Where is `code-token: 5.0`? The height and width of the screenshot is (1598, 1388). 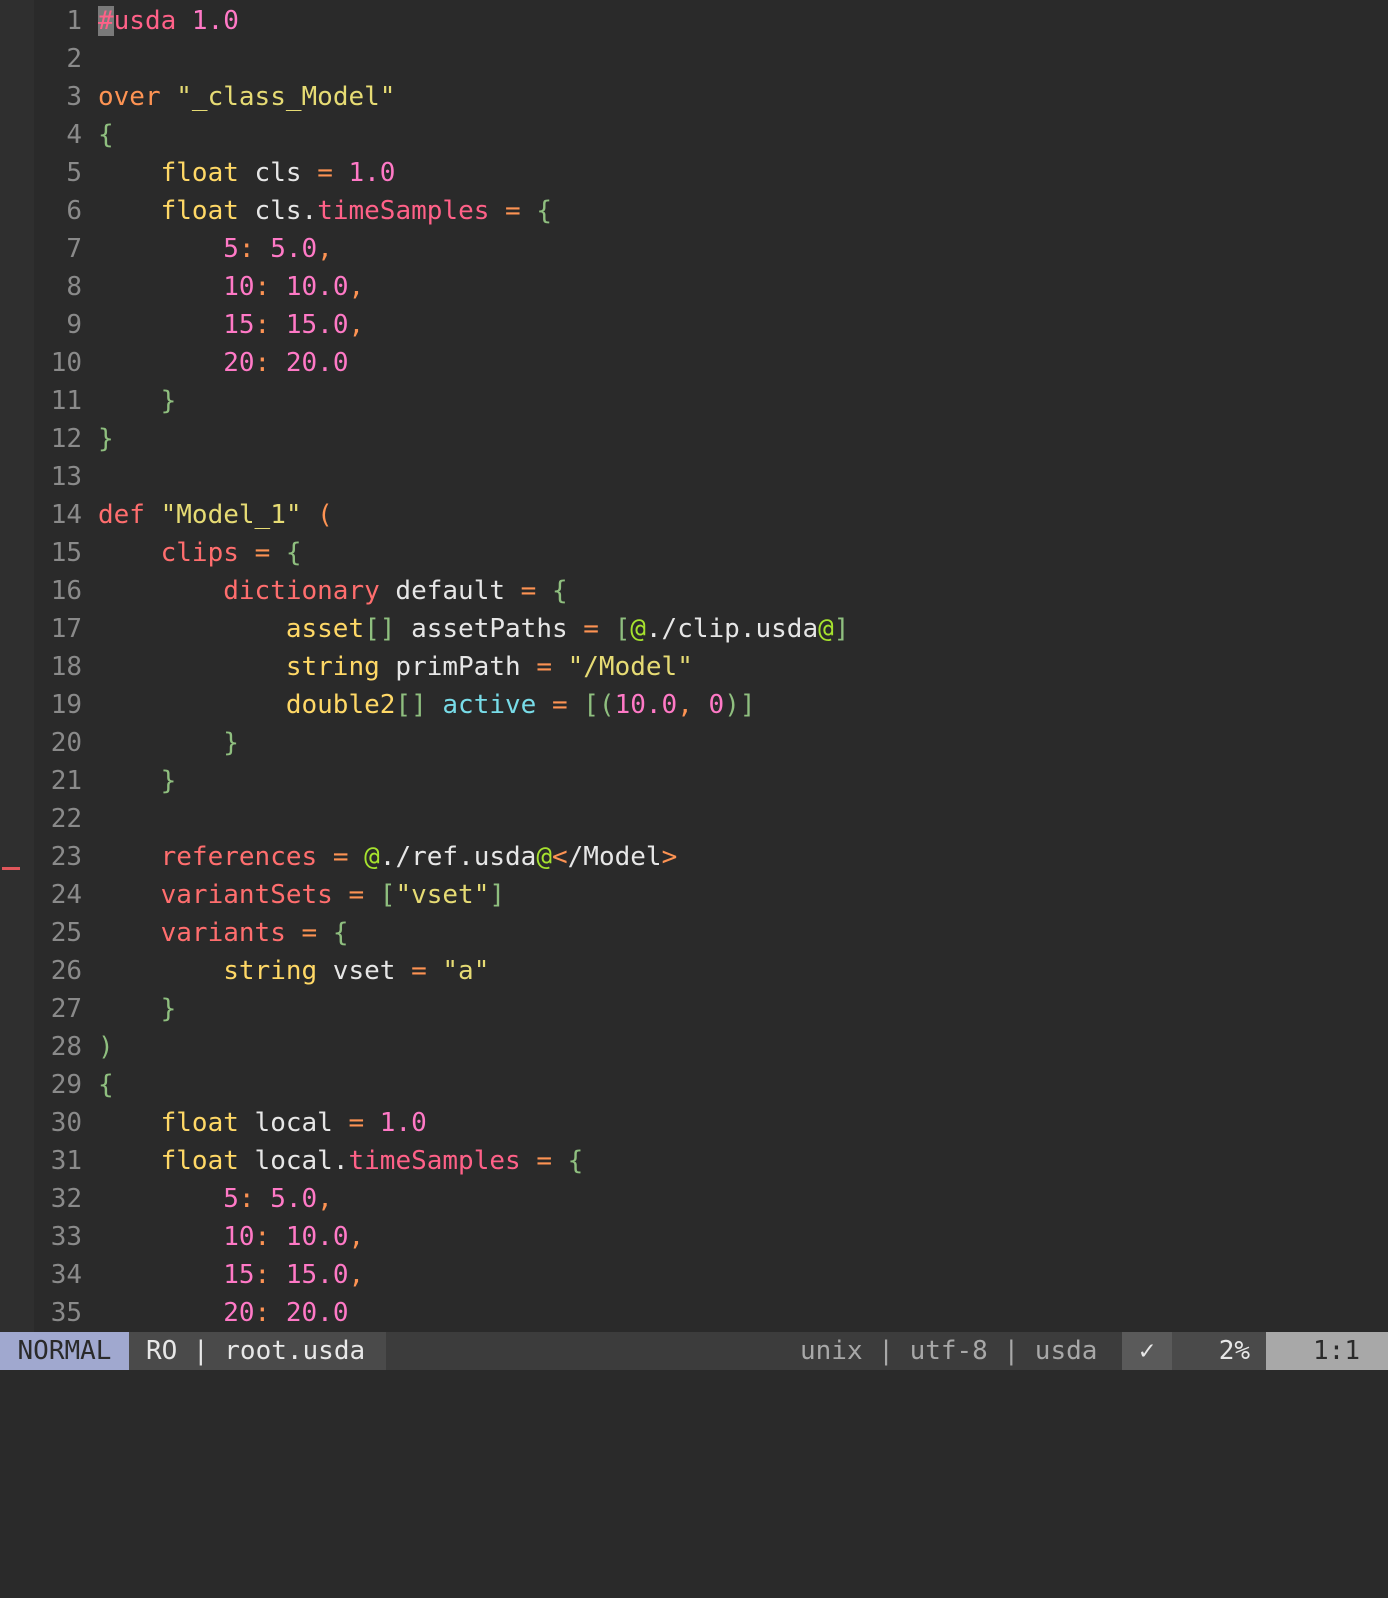 code-token: 5.0 is located at coordinates (286, 1199).